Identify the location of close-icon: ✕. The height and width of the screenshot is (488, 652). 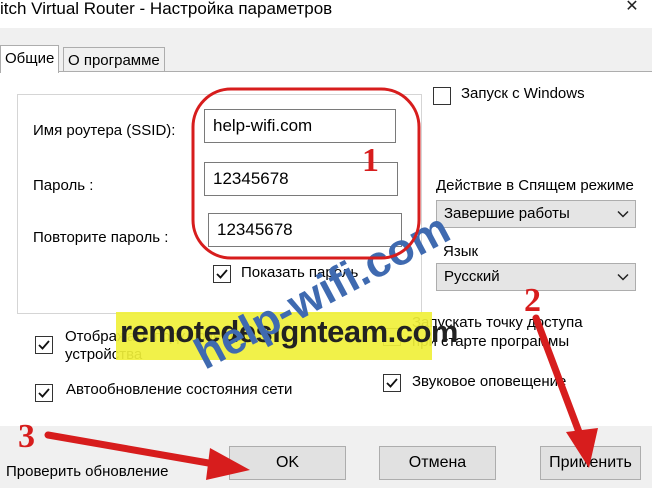
(632, 7).